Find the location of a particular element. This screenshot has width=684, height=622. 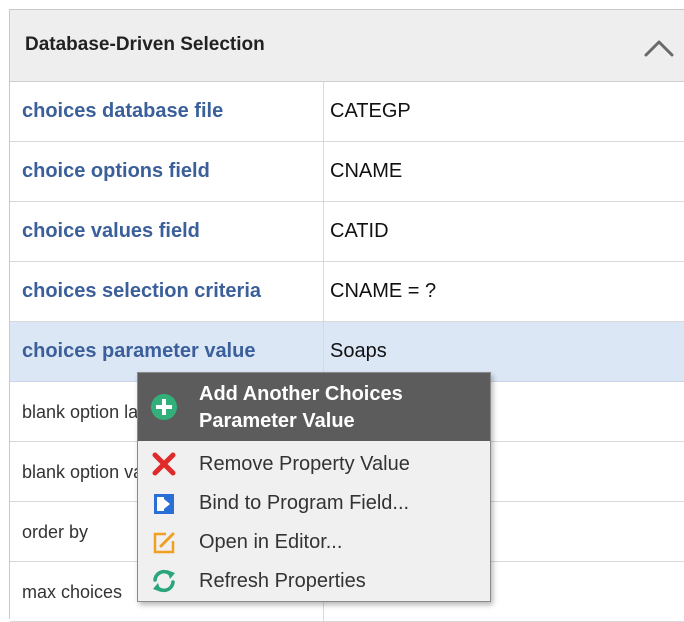

section-header-database-driven-selection: Database-Driven Selection is located at coordinates (347, 46).